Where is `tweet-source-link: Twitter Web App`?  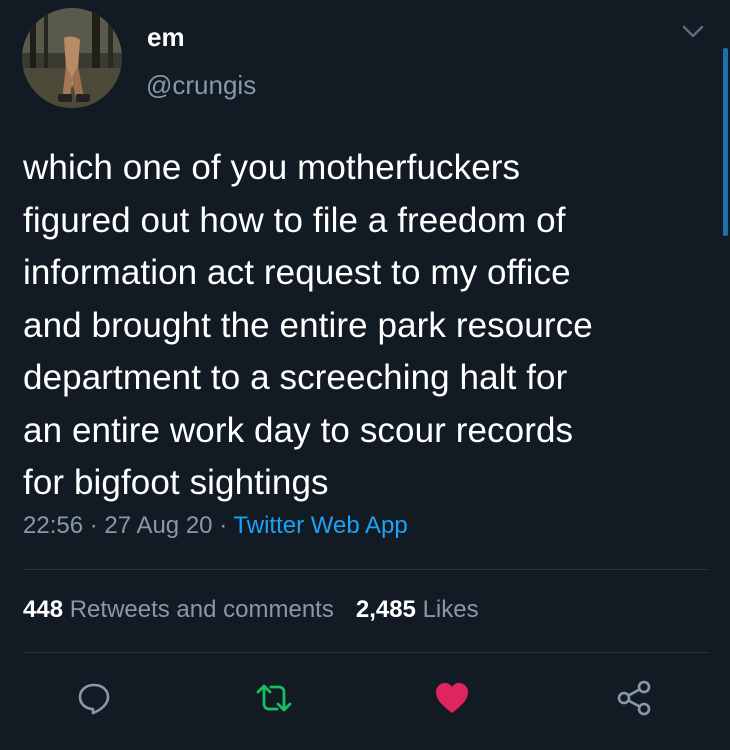
tweet-source-link: Twitter Web App is located at coordinates (320, 525).